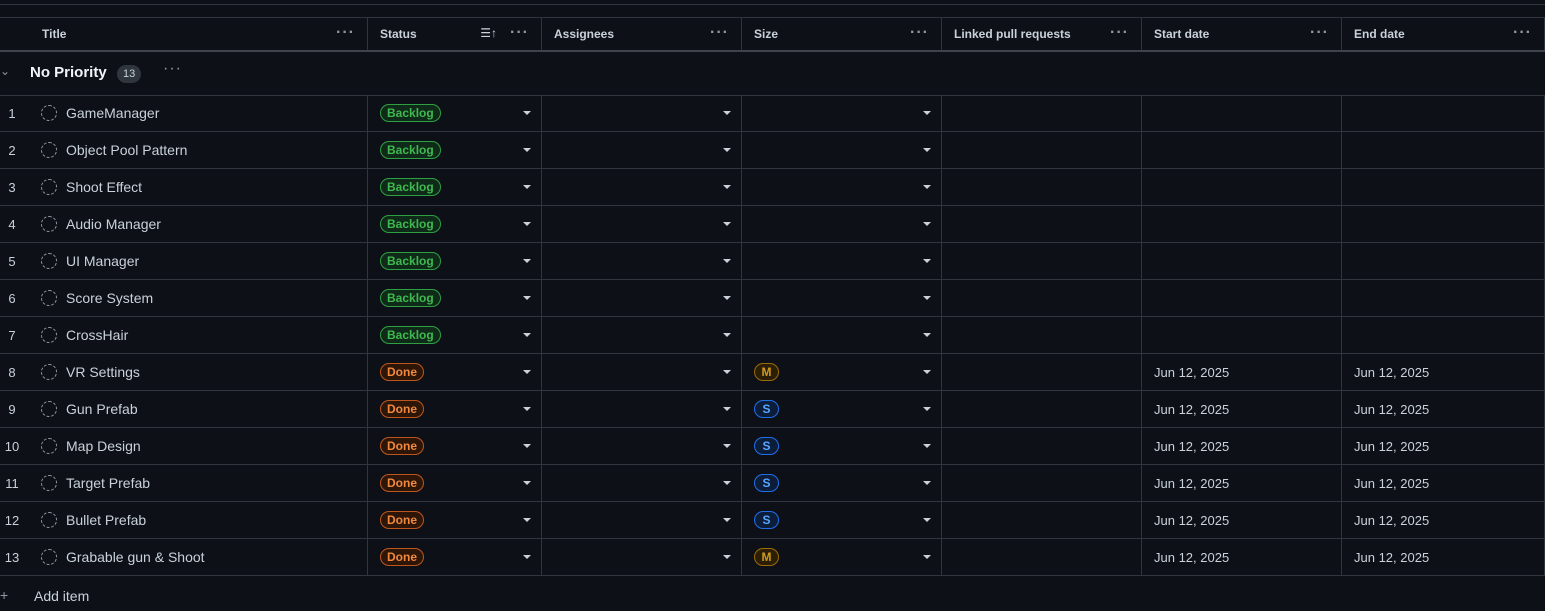 The image size is (1545, 611). Describe the element at coordinates (184, 298) in the screenshot. I see `title-cell: 6 Score System` at that location.